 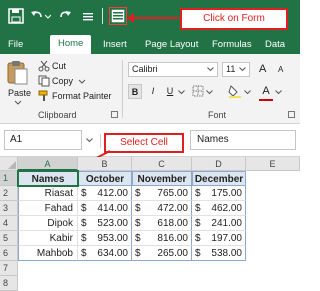 I want to click on tab-insert: Insert, so click(x=115, y=45).